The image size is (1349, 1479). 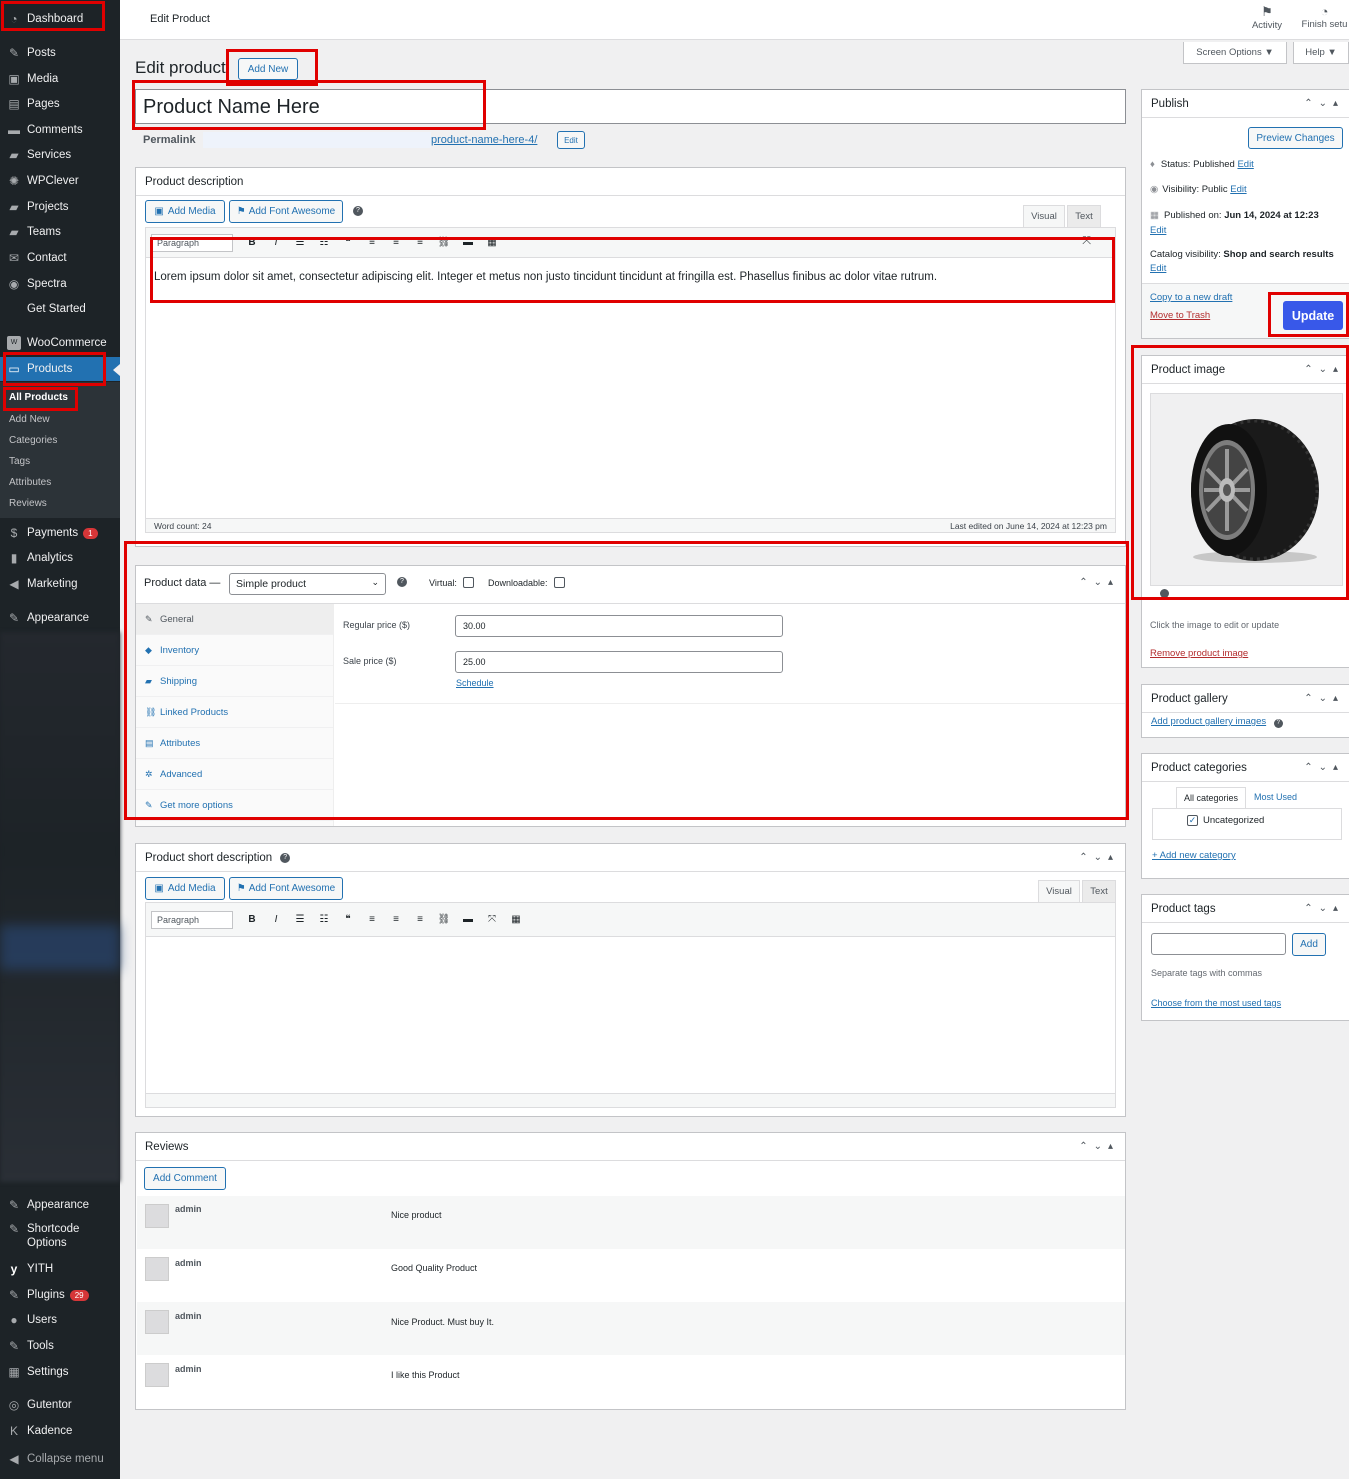 What do you see at coordinates (234, 619) in the screenshot?
I see `tab-general: ✎ General` at bounding box center [234, 619].